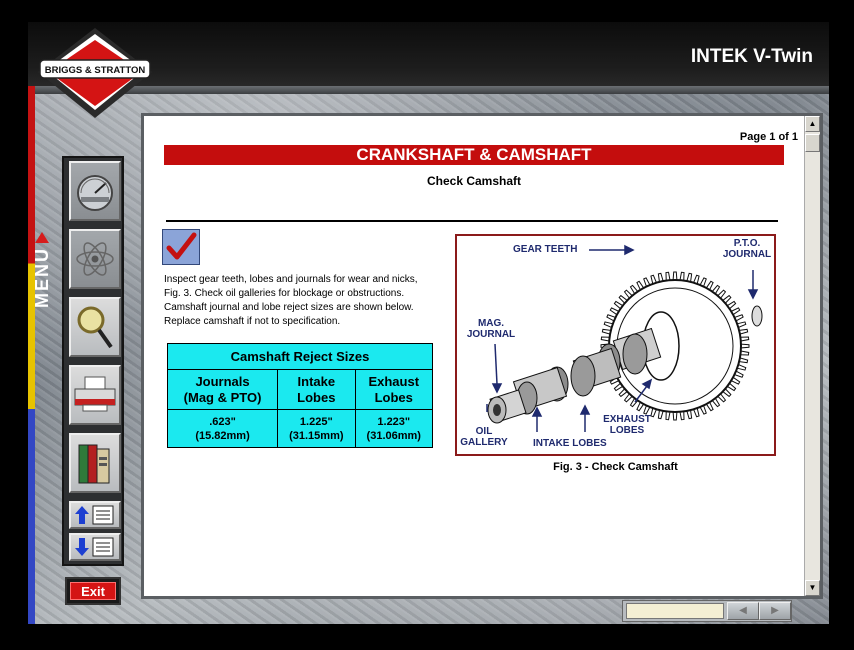  I want to click on label-intake-lobes: INTAKE LOBES, so click(570, 443).